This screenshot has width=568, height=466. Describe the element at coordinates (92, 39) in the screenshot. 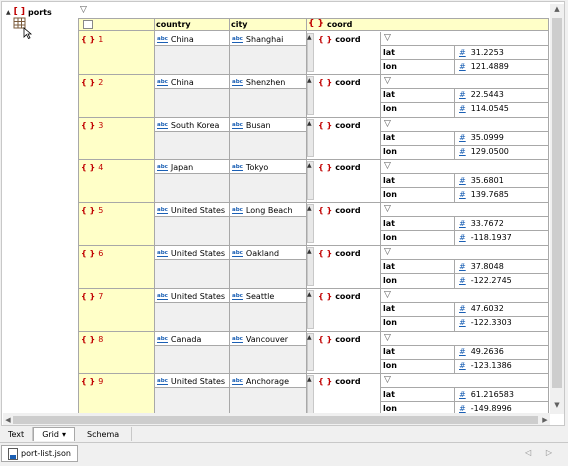

I see `row-index-1: { } 1` at that location.